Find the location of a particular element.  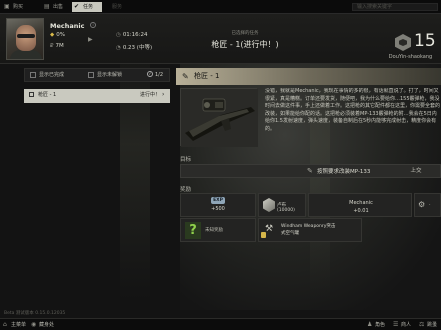

restock-timer: ◷ 01:16:24 is located at coordinates (132, 35).